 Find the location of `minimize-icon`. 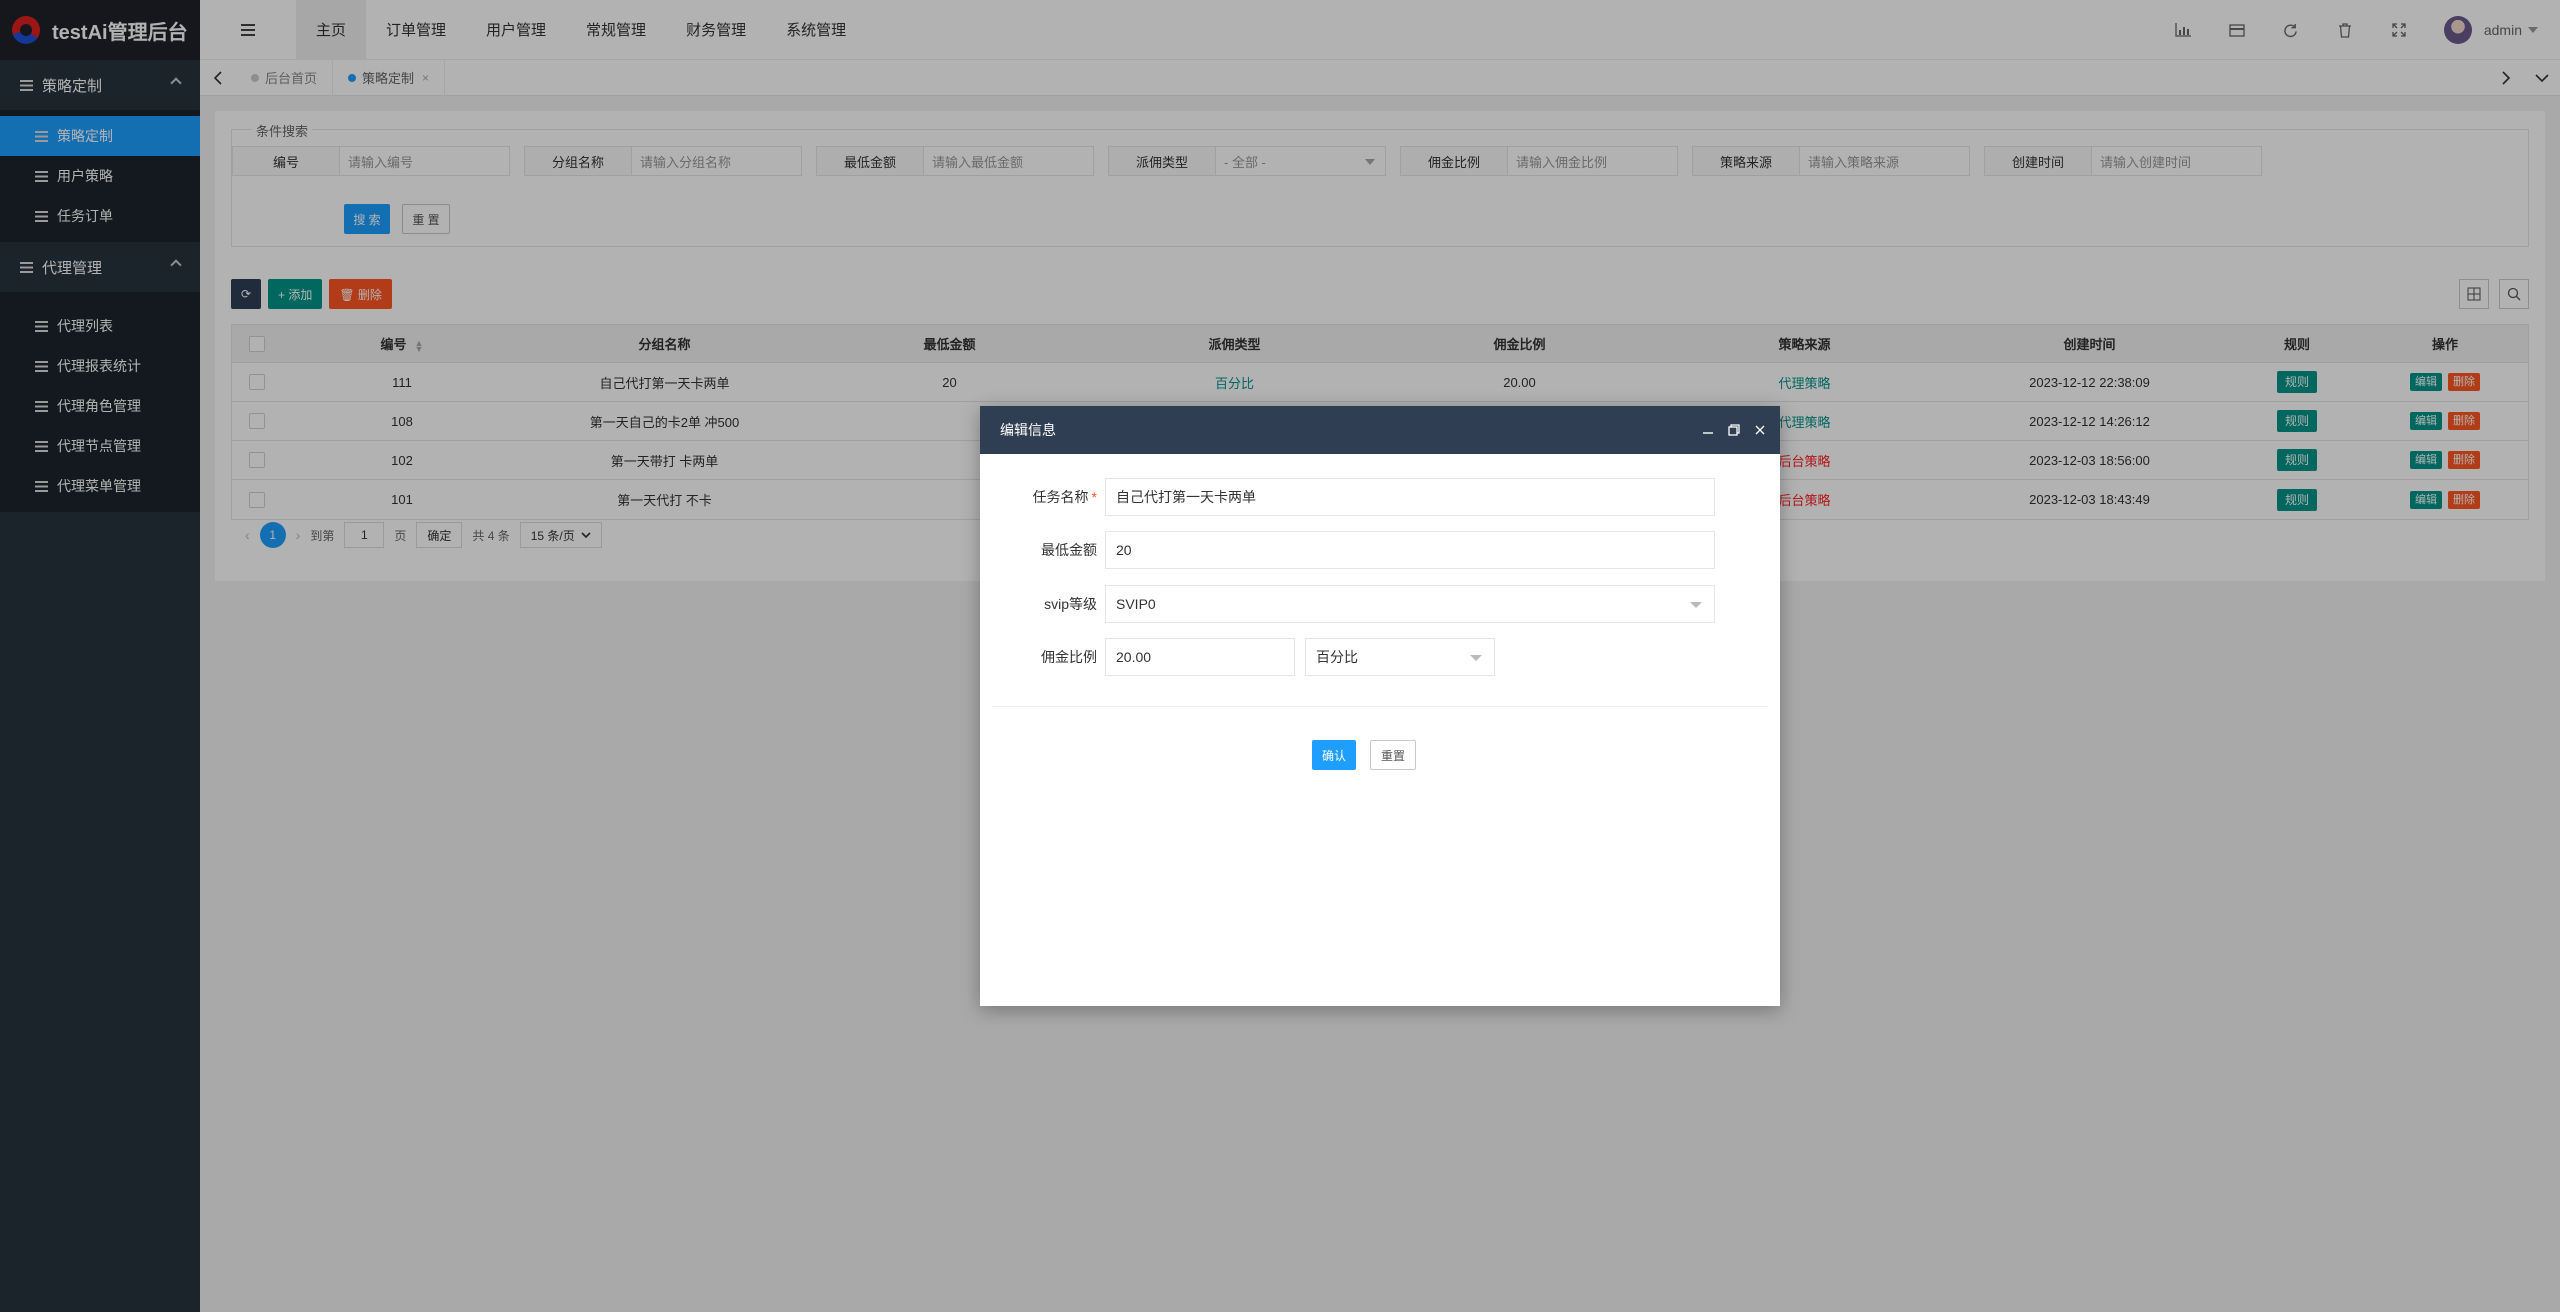

minimize-icon is located at coordinates (1708, 430).